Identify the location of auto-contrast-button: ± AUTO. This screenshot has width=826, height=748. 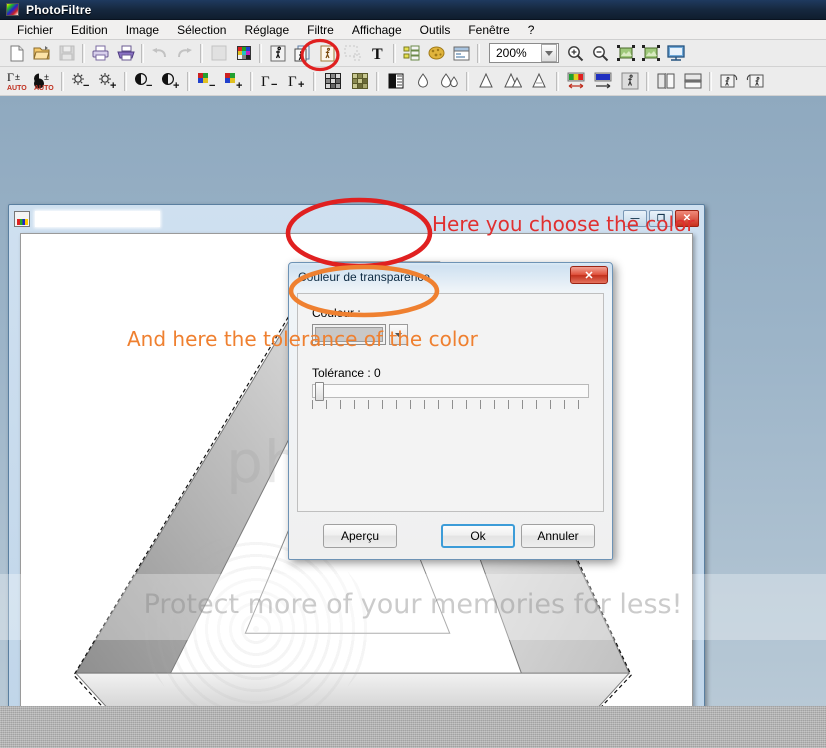
(44, 81).